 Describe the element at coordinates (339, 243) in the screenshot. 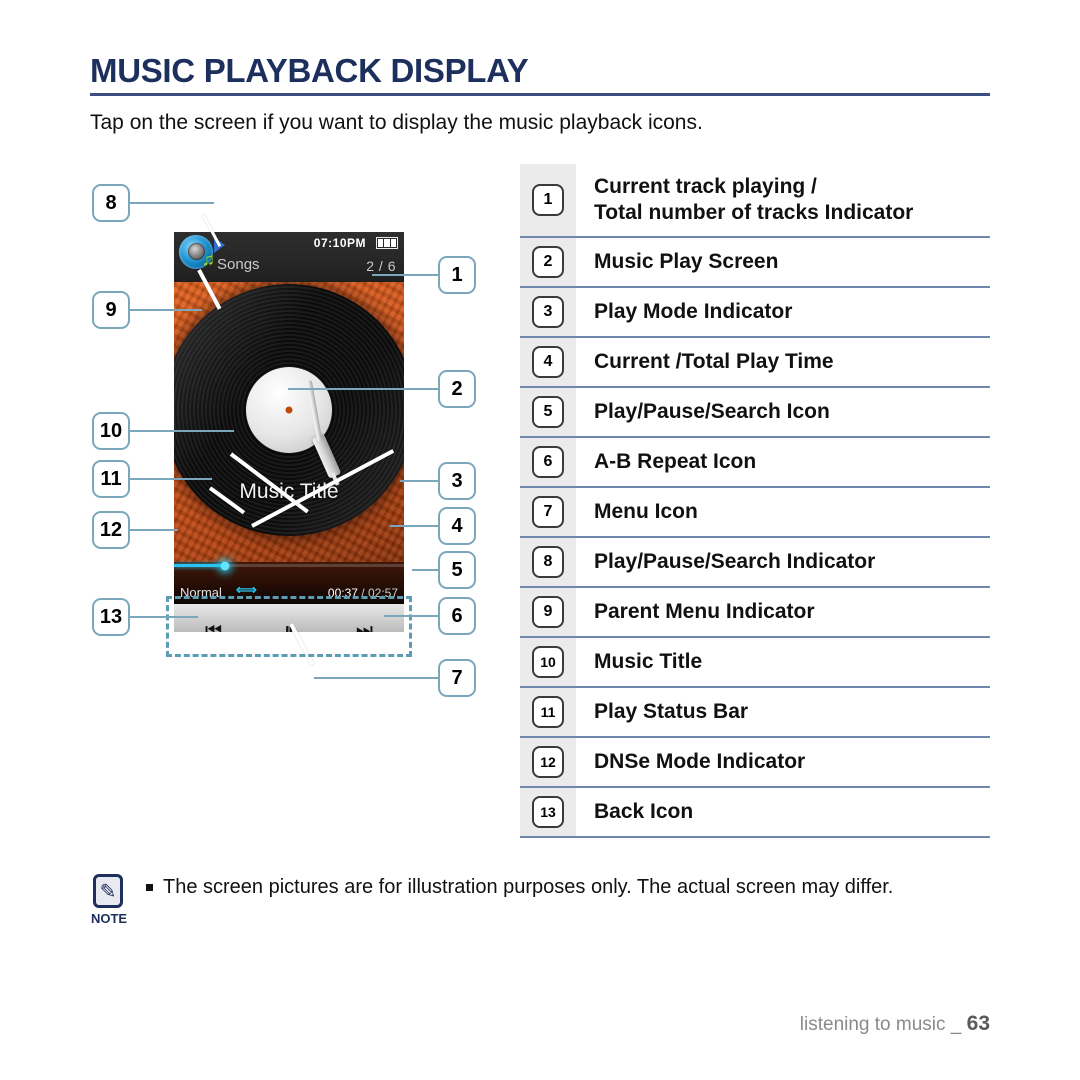

I see `status-clock: 07:10PM` at that location.